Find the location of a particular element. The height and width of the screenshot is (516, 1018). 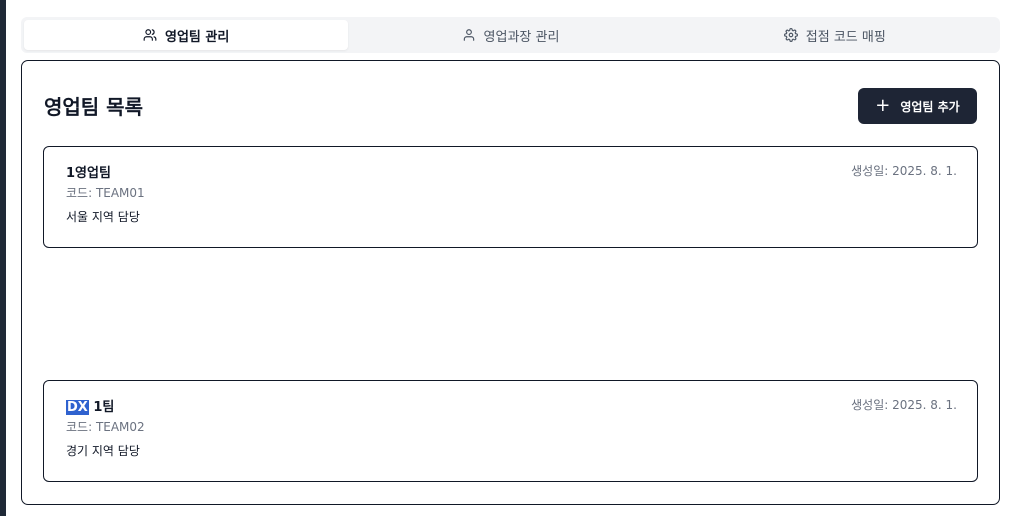

add-sales-team-button: + 영업팀 추가 is located at coordinates (917, 106).